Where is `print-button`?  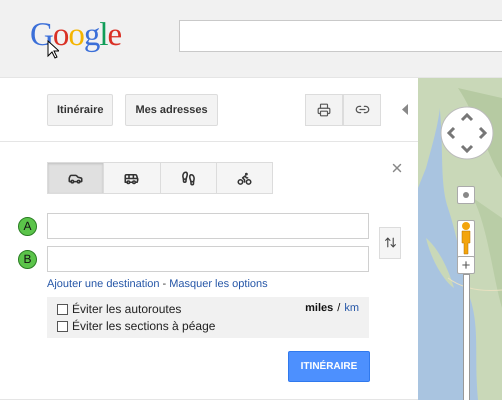 print-button is located at coordinates (324, 110).